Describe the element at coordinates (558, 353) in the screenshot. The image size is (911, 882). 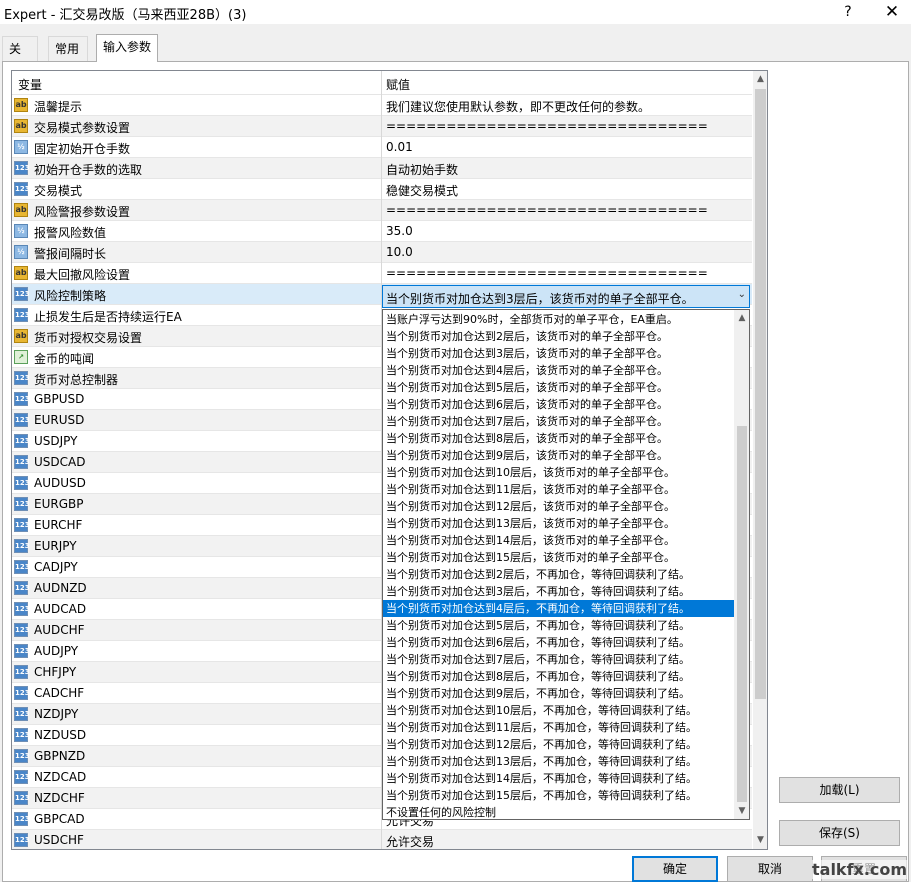
I see `dropdown-option: 当个别货币对加仓达到3层后，该货币对的单子全部平仓。` at that location.